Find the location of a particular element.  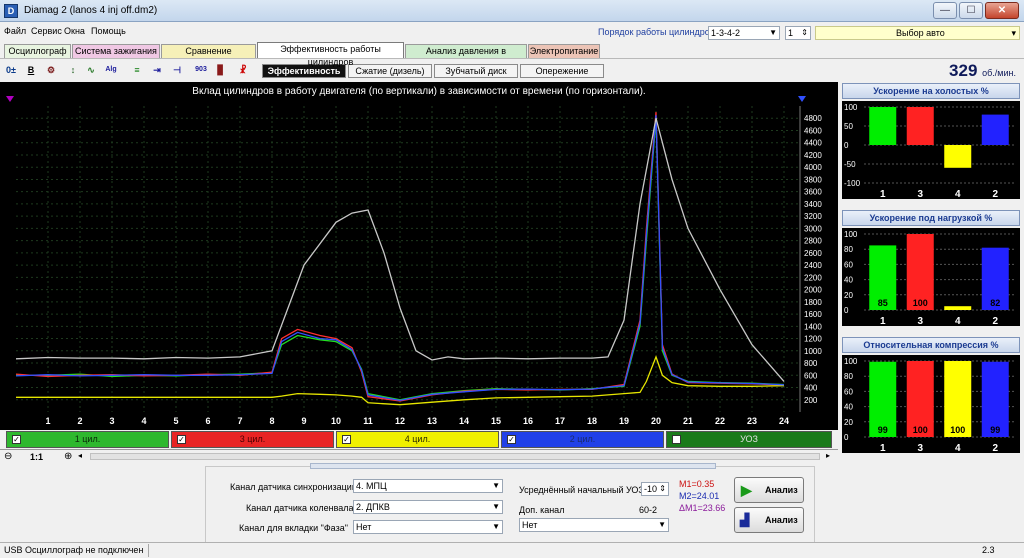

export-icon: ⇥ is located at coordinates (157, 70).